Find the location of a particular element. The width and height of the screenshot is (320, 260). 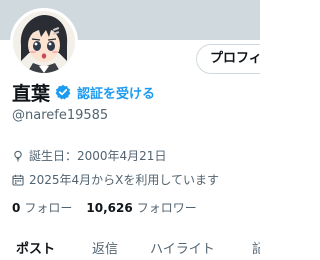

birthdate-row: 誕生日：2000年4月21日 is located at coordinates (89, 155).